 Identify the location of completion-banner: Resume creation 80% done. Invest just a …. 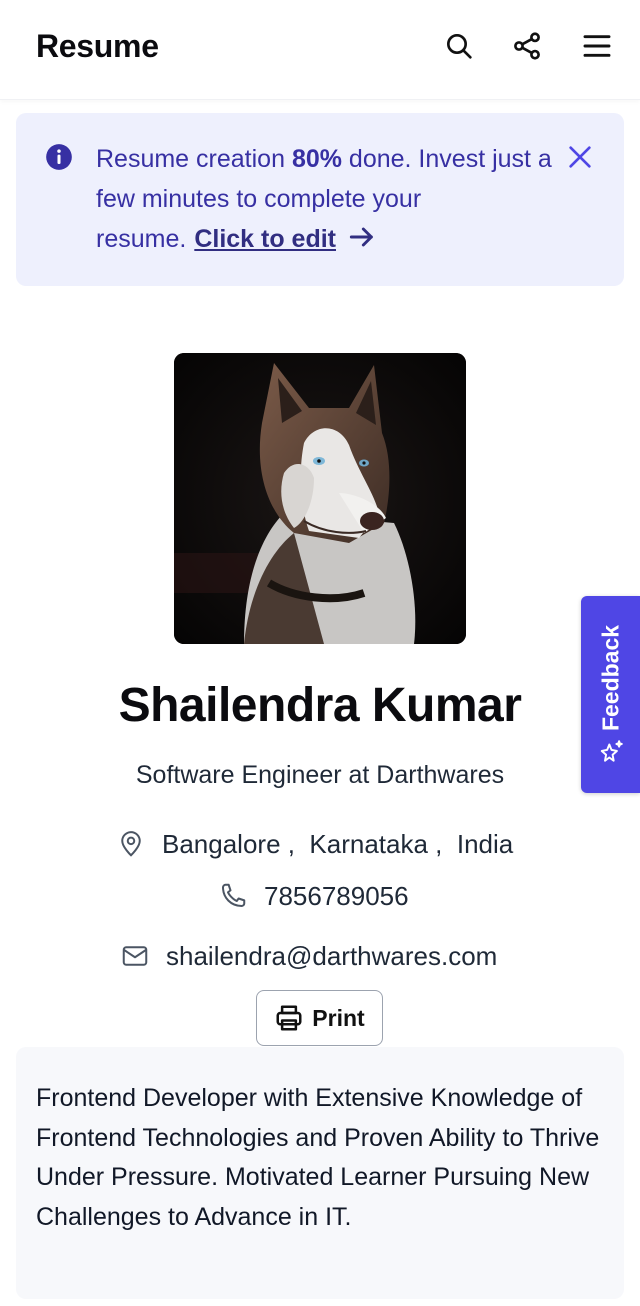
(320, 199).